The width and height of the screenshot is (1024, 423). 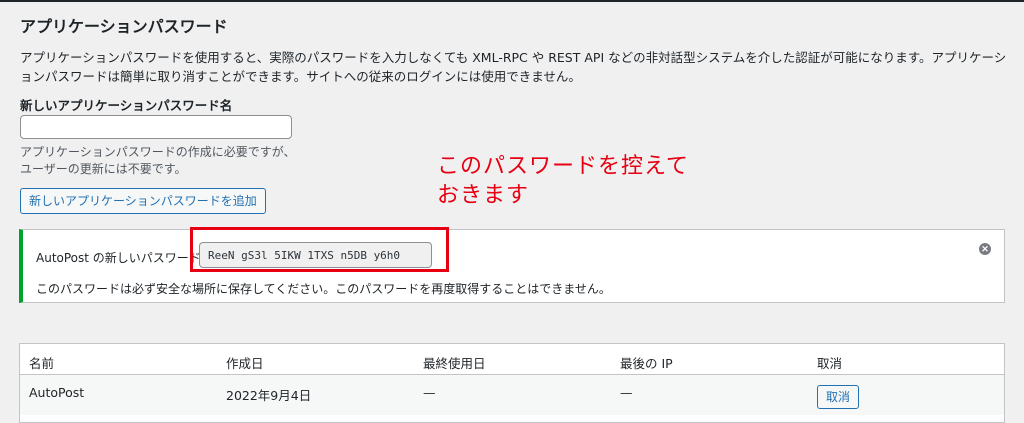 What do you see at coordinates (158, 152) in the screenshot?
I see `help-line-1: アプリケーションパスワードの作成に必要ですが、` at bounding box center [158, 152].